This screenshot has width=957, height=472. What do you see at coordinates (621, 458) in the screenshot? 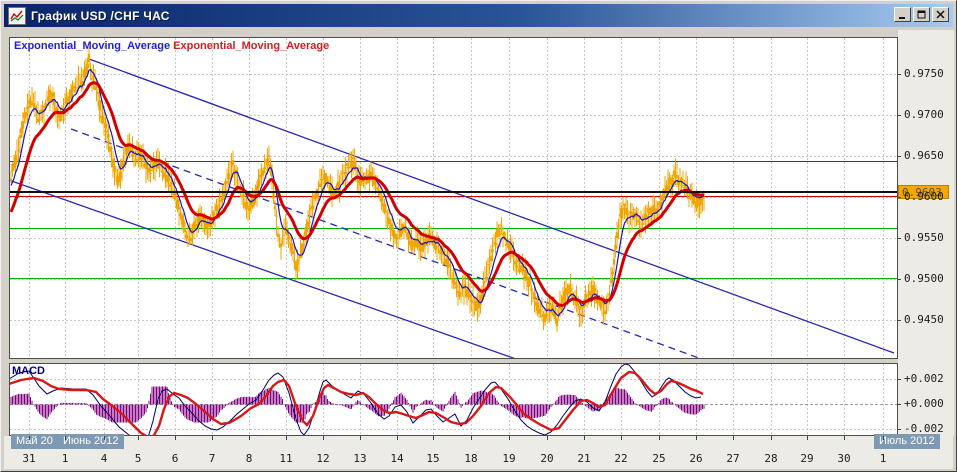
I see `time-tick-22-16: 22` at bounding box center [621, 458].